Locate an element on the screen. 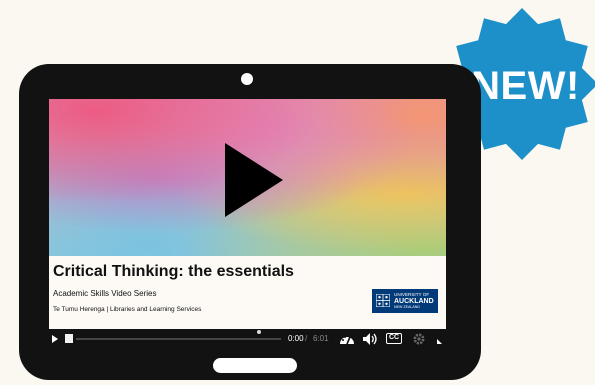 The image size is (595, 385). volume-icon is located at coordinates (370, 339).